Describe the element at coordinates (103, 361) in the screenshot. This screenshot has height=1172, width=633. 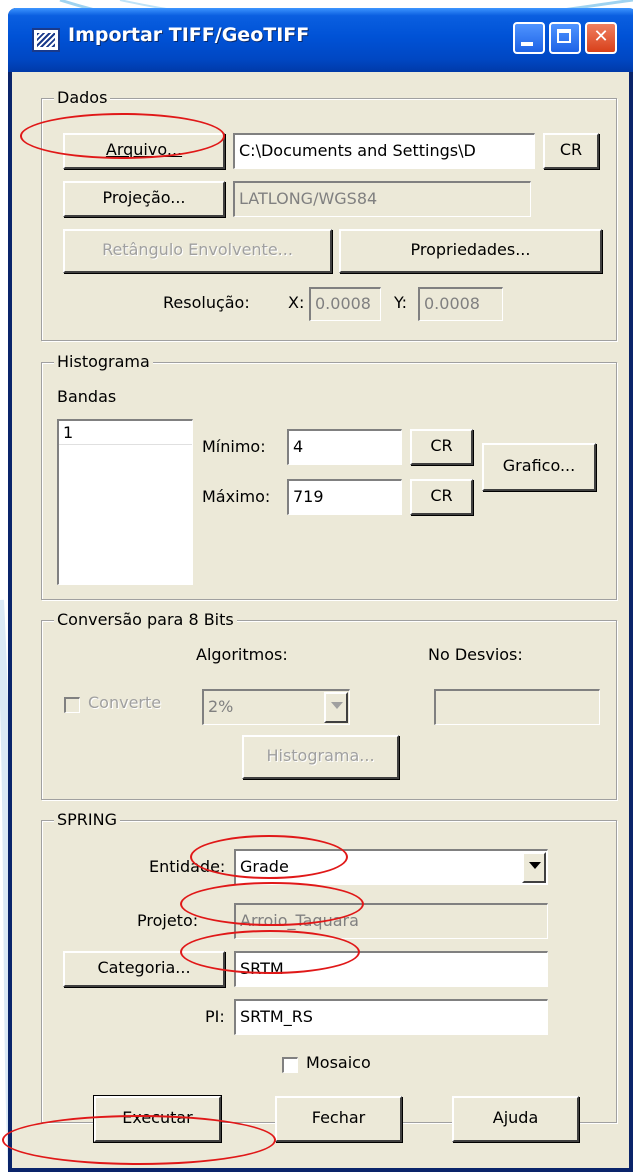
I see `group-histograma-legend: Histograma` at that location.